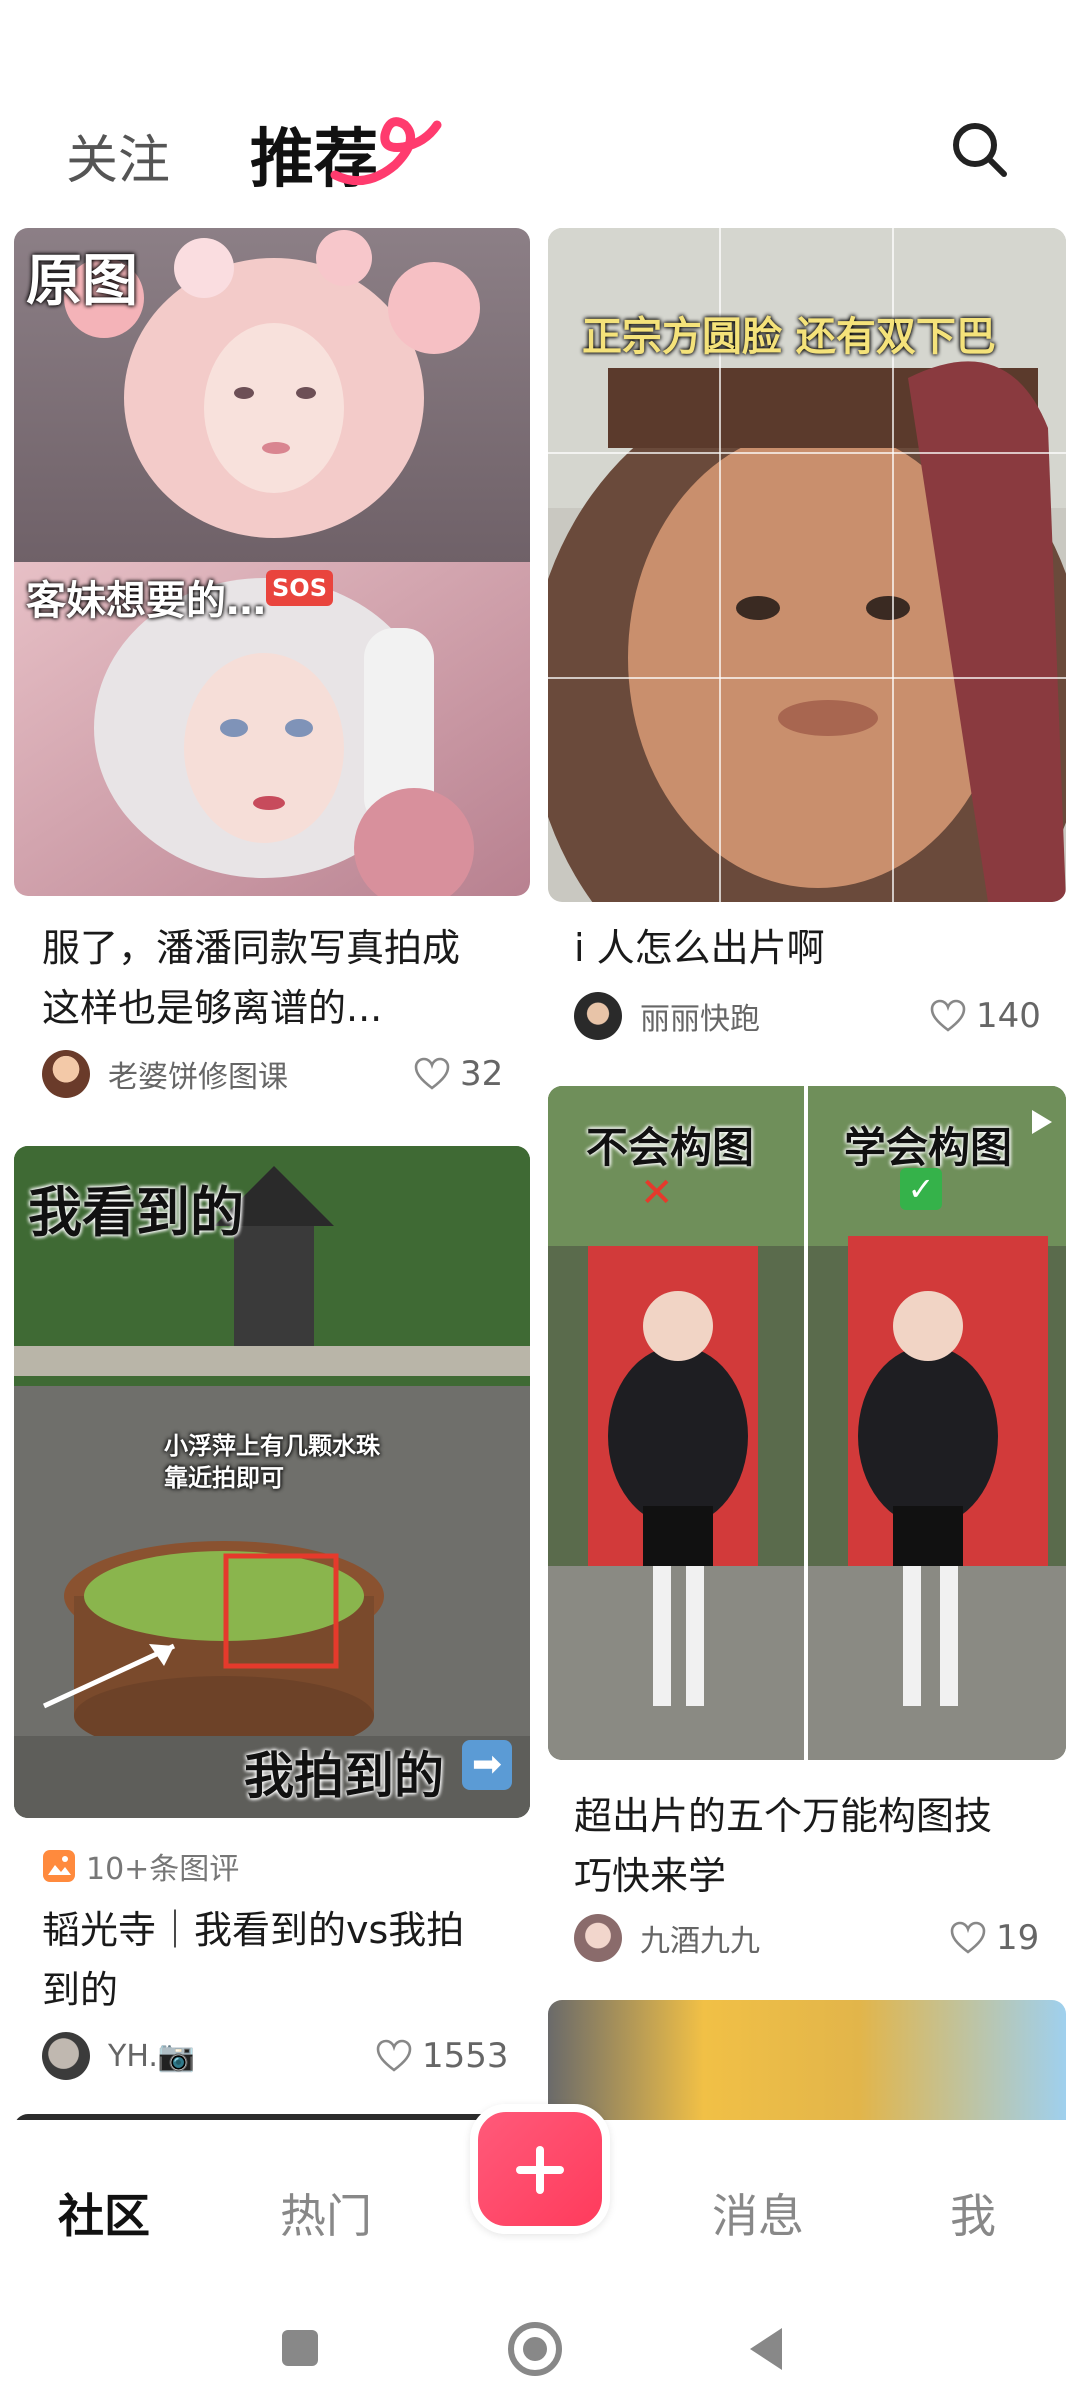  What do you see at coordinates (482, 1074) in the screenshot?
I see `like-count: 32` at bounding box center [482, 1074].